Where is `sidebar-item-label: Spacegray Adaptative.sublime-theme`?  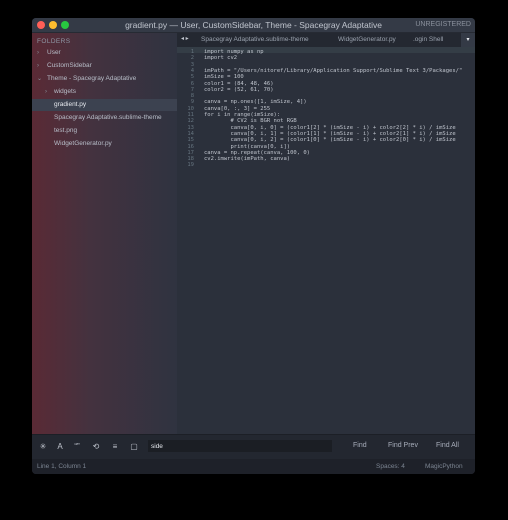
sidebar-item-label: Spacegray Adaptative.sublime-theme is located at coordinates (108, 117).